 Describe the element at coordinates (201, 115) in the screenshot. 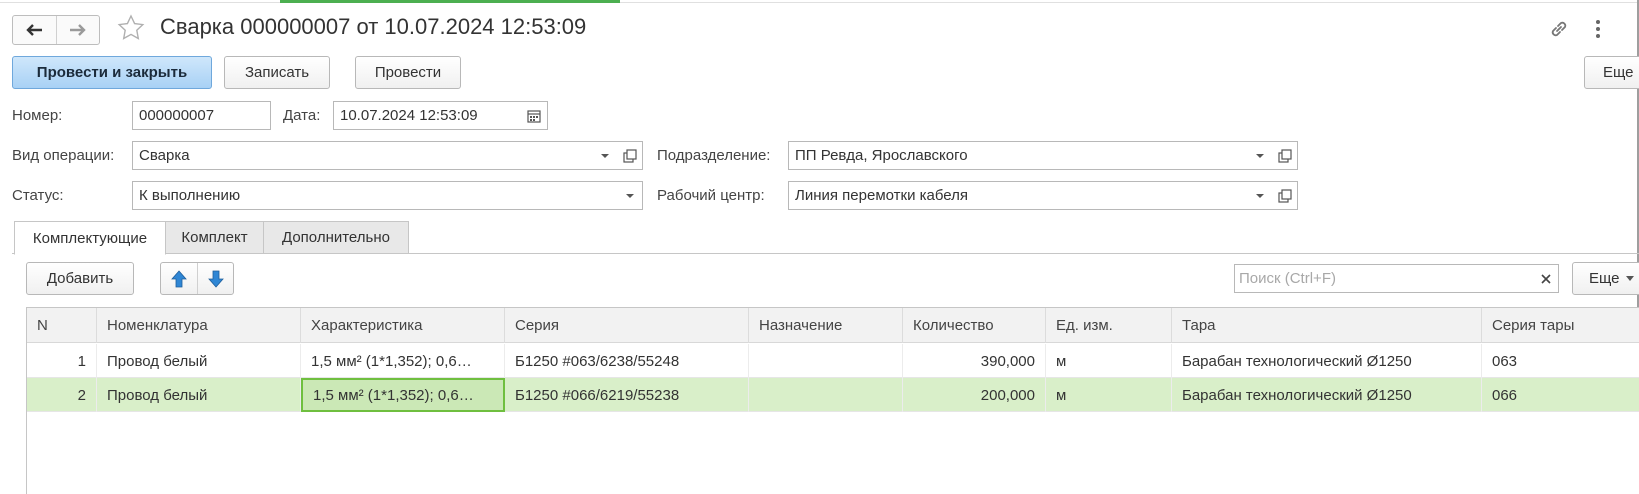

I see `number-field: 000000007` at that location.